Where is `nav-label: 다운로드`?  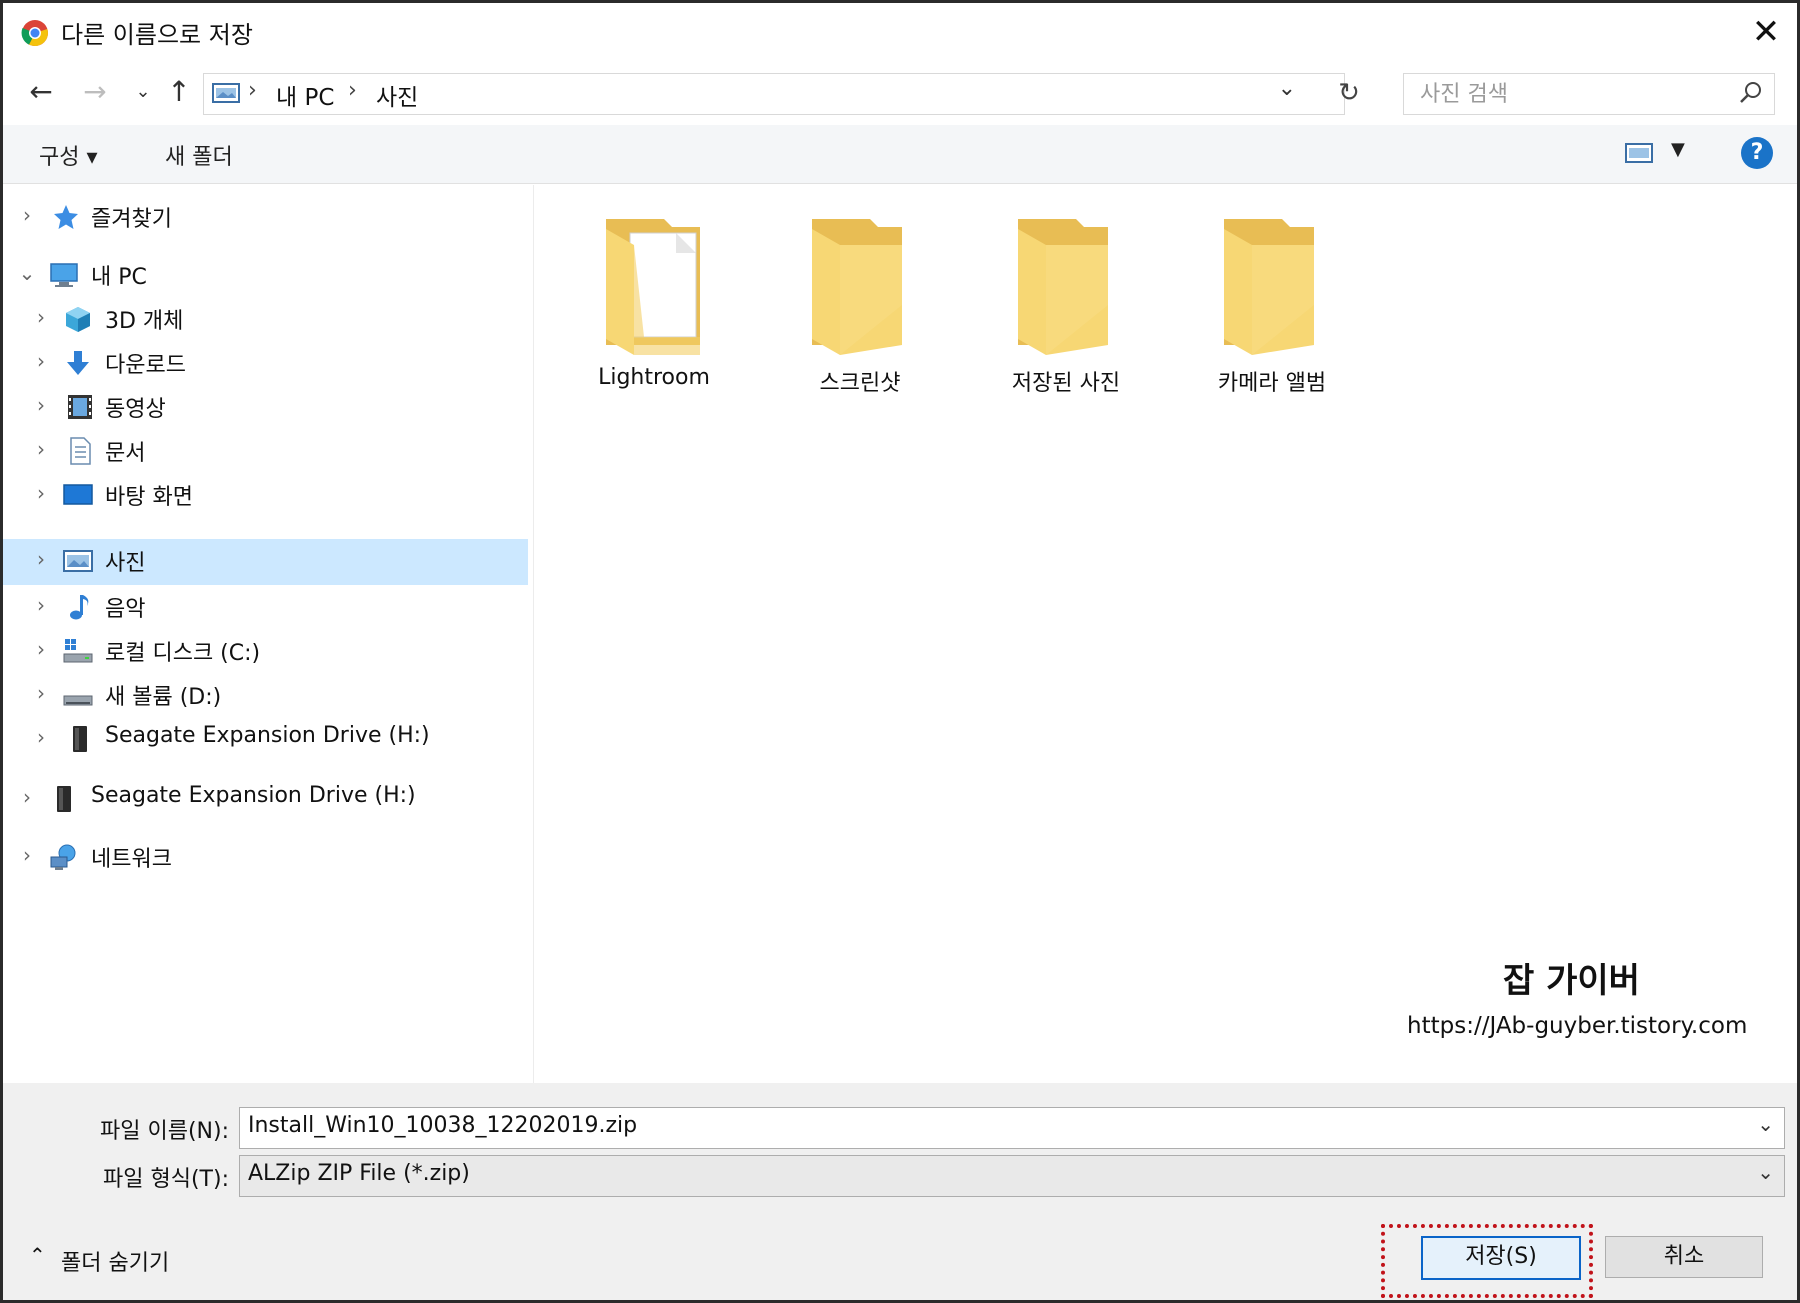 nav-label: 다운로드 is located at coordinates (145, 365).